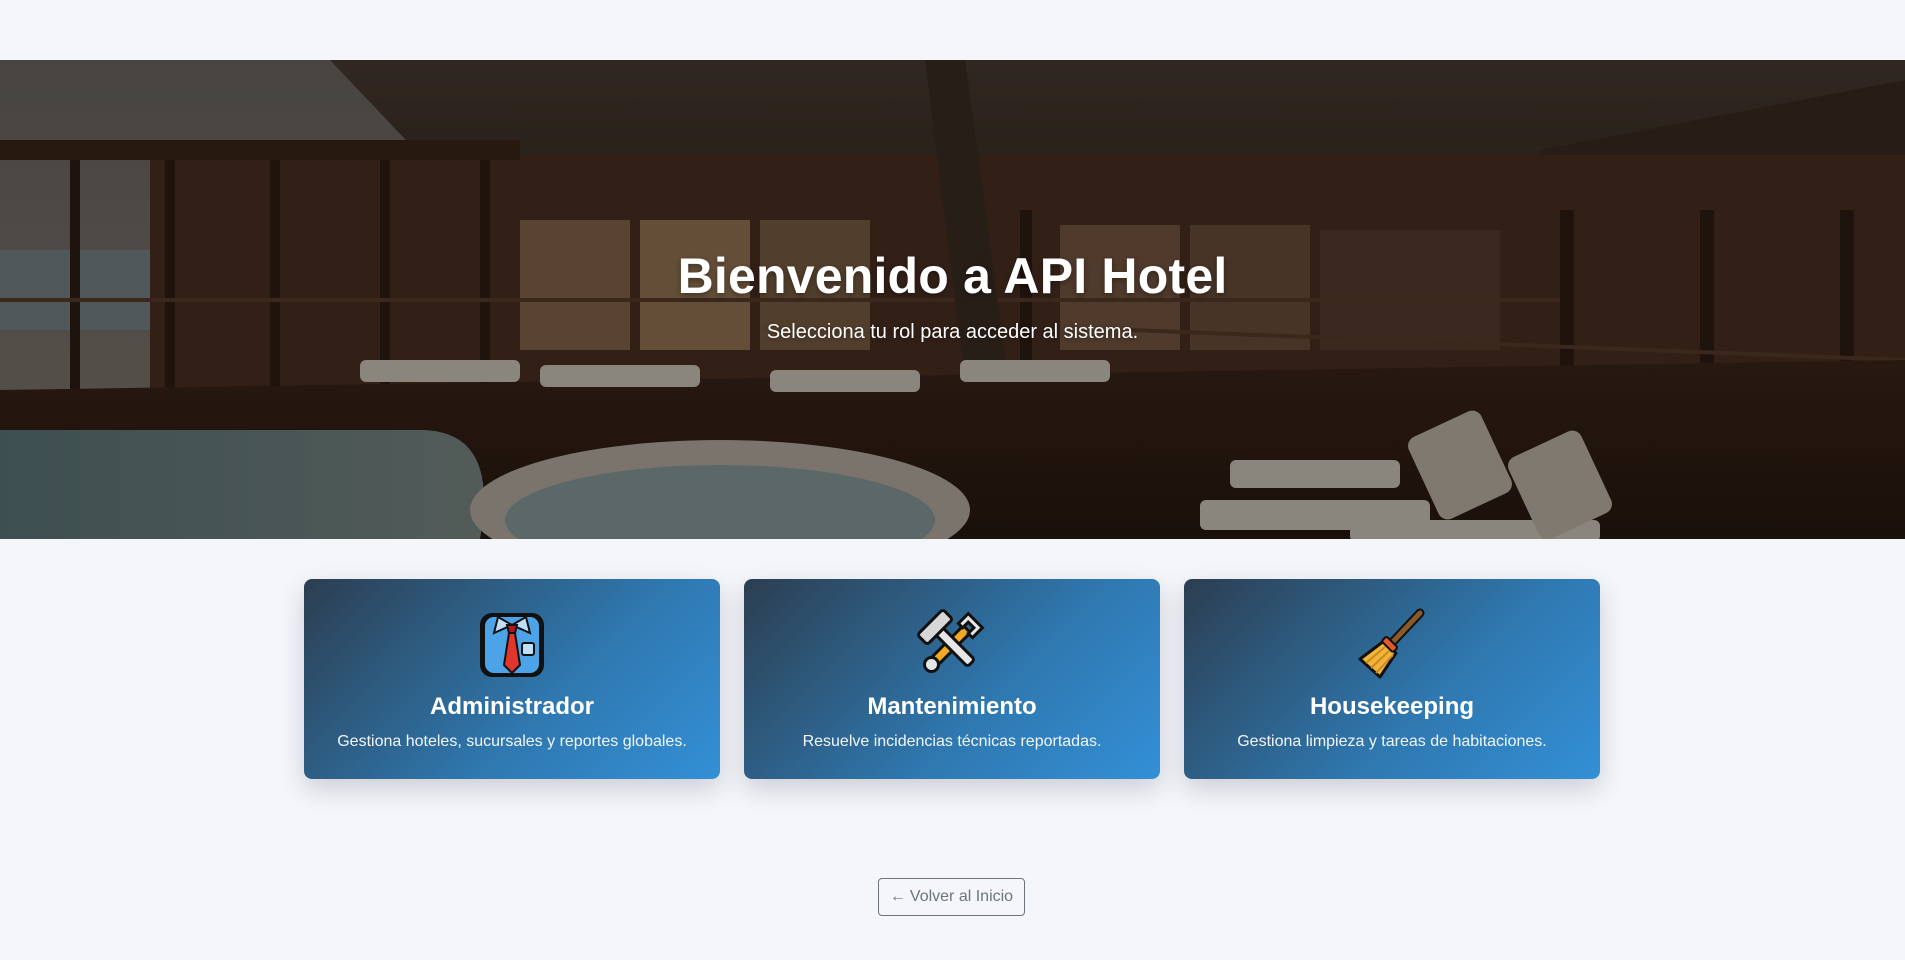  I want to click on role-title: Housekeeping, so click(1392, 706).